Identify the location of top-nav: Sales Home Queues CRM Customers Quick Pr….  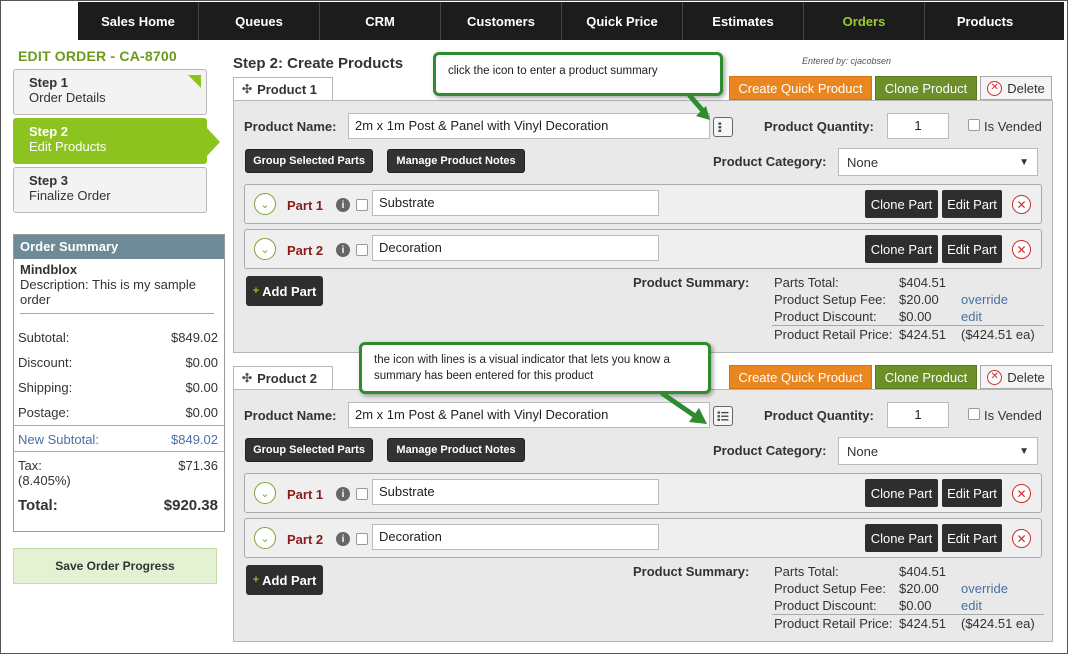
(534, 20).